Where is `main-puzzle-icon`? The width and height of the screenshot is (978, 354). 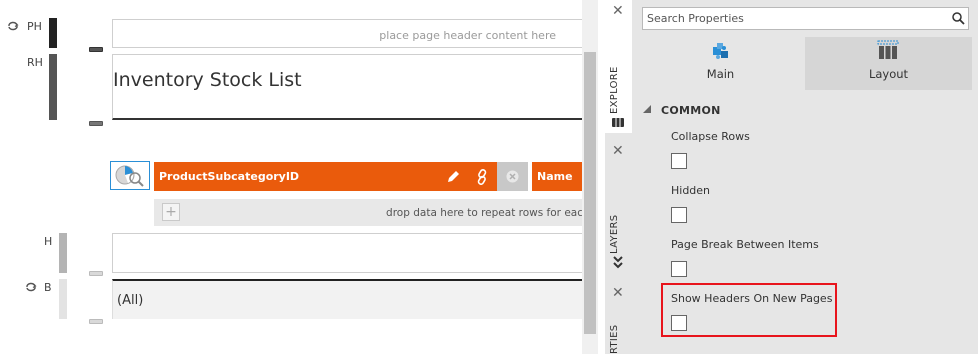
main-puzzle-icon is located at coordinates (720, 51).